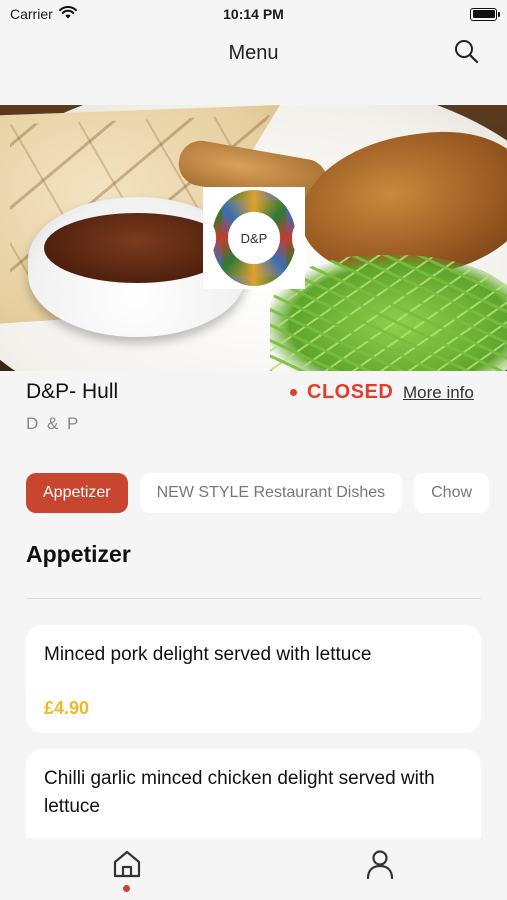  What do you see at coordinates (271, 493) in the screenshot?
I see `tab-new-style-restaurant-dishes: NEW STYLE Restaurant Dishes` at bounding box center [271, 493].